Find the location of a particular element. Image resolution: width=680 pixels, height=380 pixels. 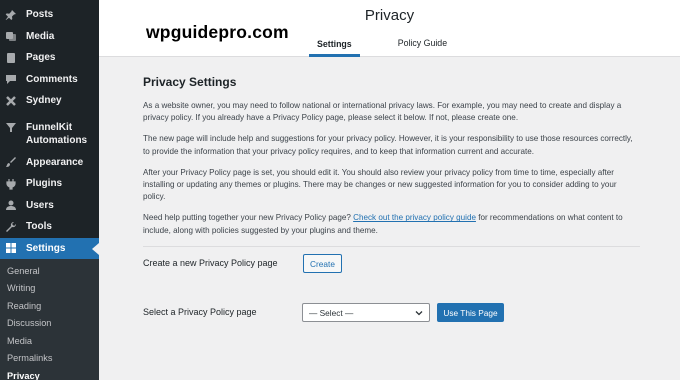

pin-icon is located at coordinates (11, 15).